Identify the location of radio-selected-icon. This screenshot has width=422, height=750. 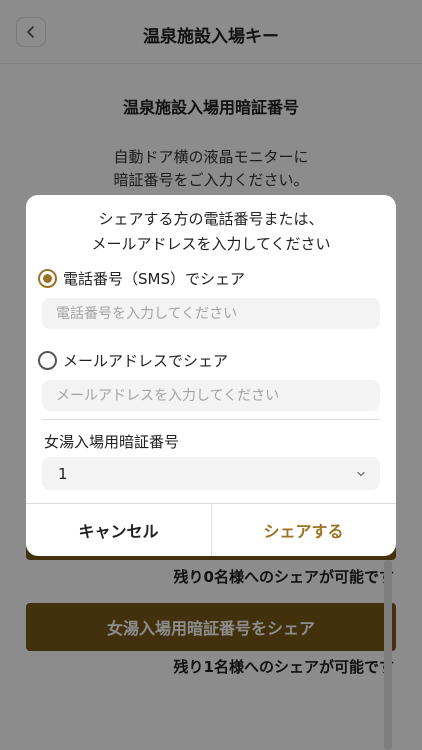
(47, 278).